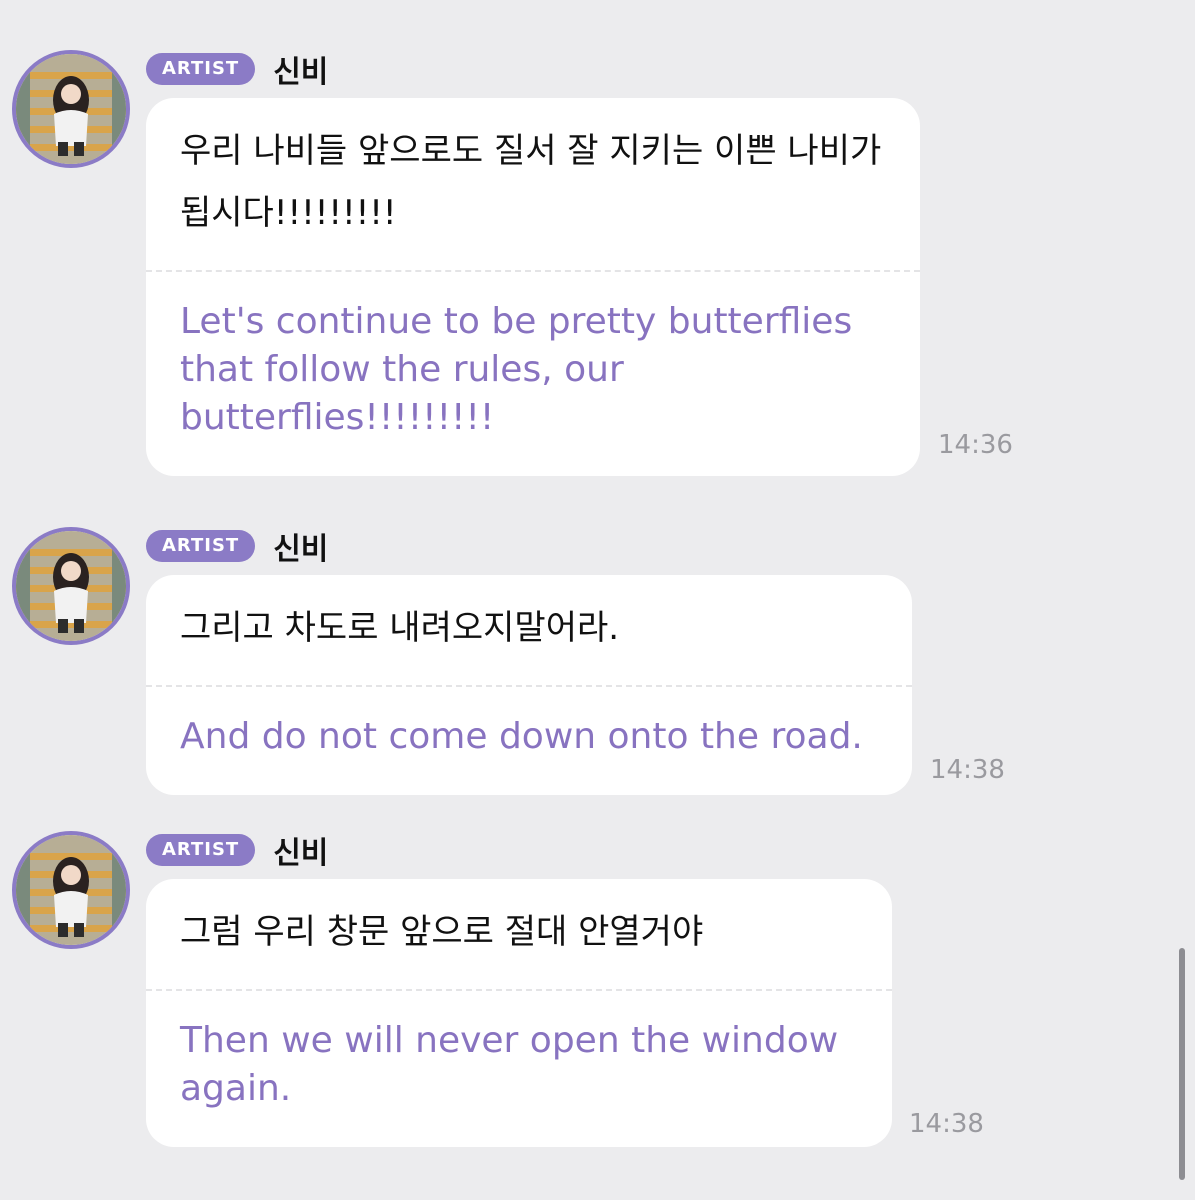 The height and width of the screenshot is (1200, 1195). Describe the element at coordinates (531, 182) in the screenshot. I see `message-text-korean: 우리 나비들 앞으로도 질서 잘 지키는 이쁜 나비가 됩시다!!!!!!!!!` at that location.